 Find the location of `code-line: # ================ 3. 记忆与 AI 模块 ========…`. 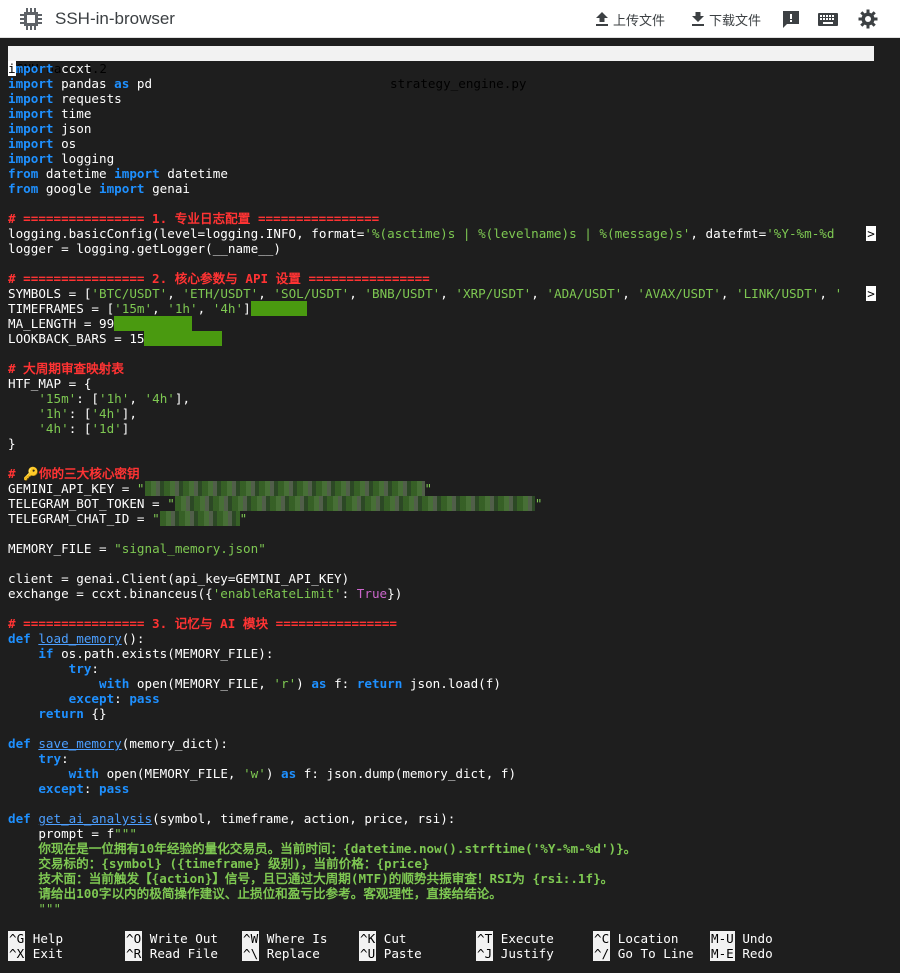

code-line: # ================ 3. 记忆与 AI 模块 ========… is located at coordinates (443, 623).